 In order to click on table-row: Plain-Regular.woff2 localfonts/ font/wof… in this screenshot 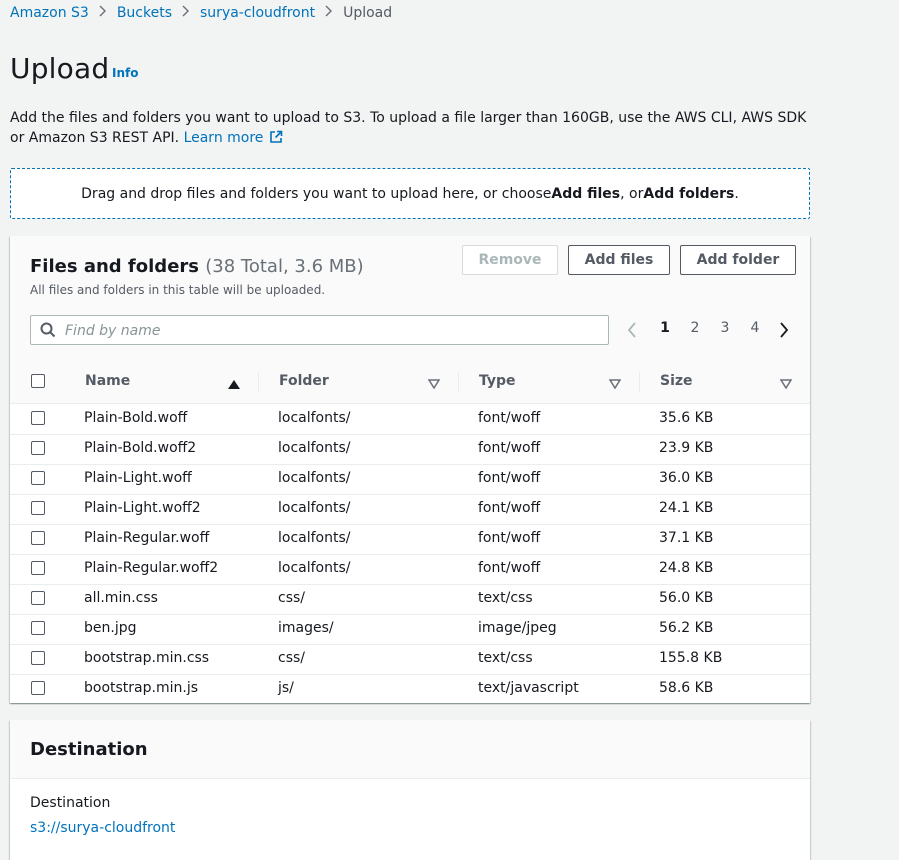, I will do `click(410, 569)`.